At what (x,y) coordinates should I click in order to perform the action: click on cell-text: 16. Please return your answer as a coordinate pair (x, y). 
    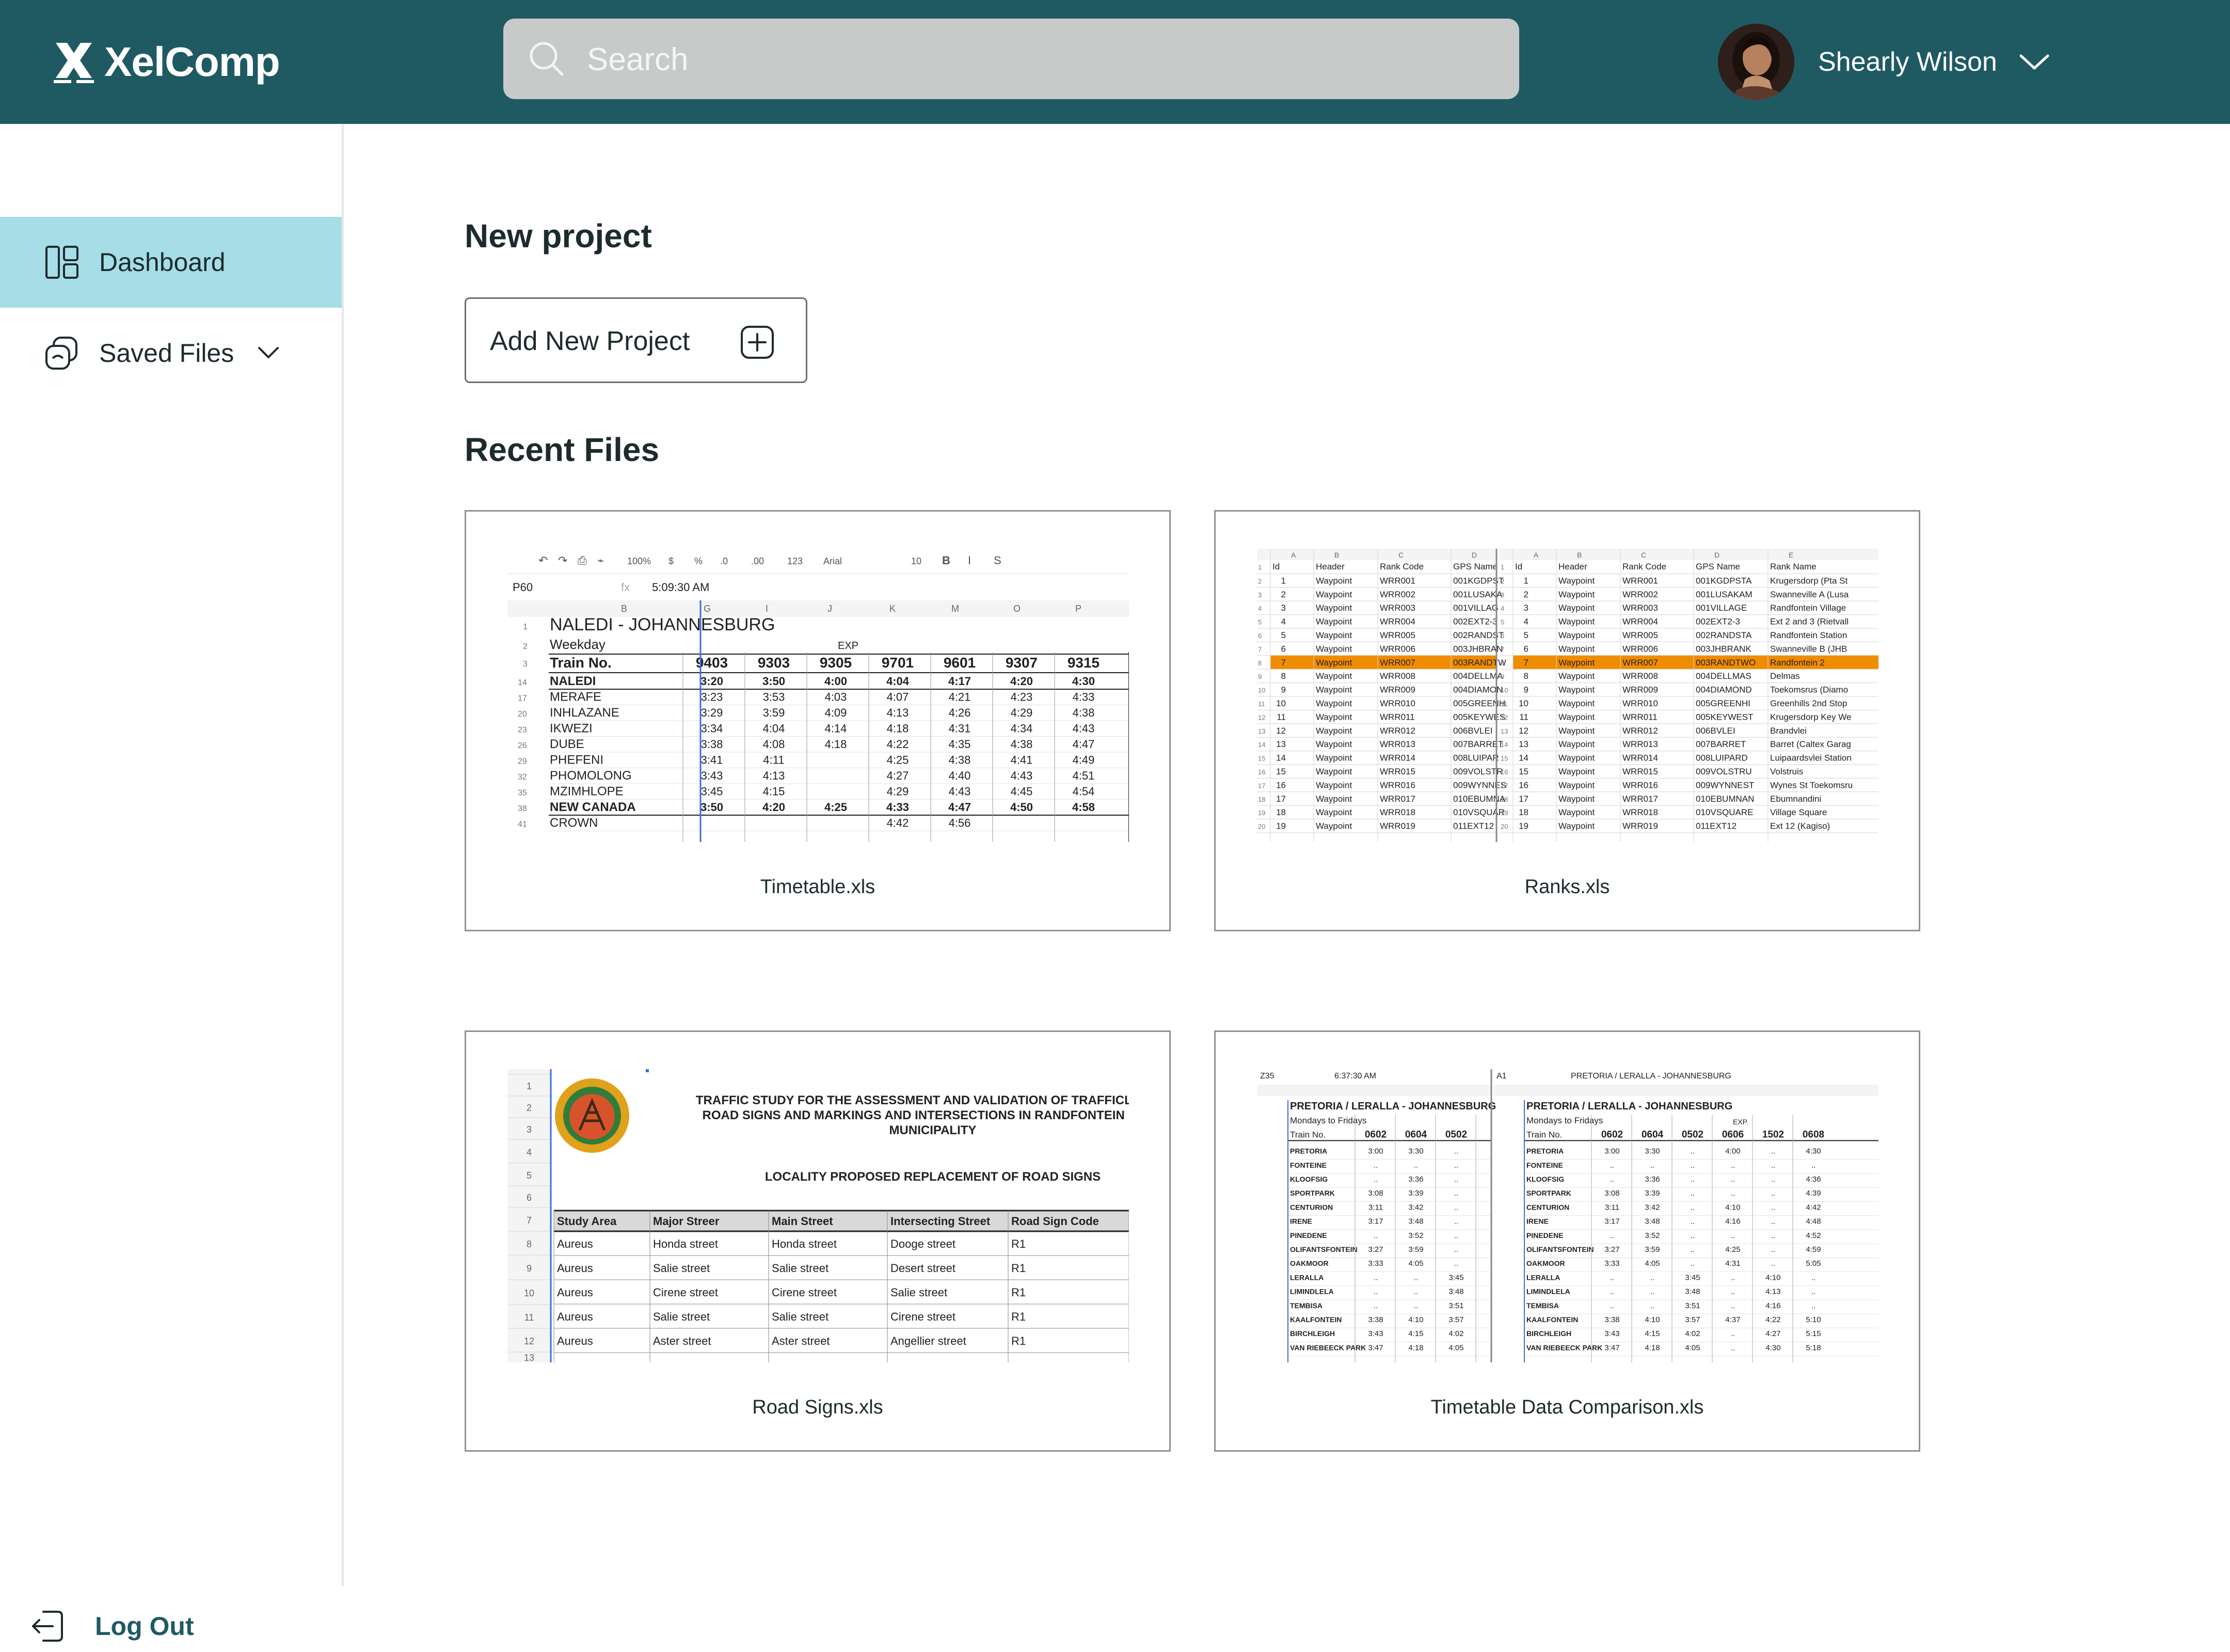
    Looking at the image, I should click on (1281, 785).